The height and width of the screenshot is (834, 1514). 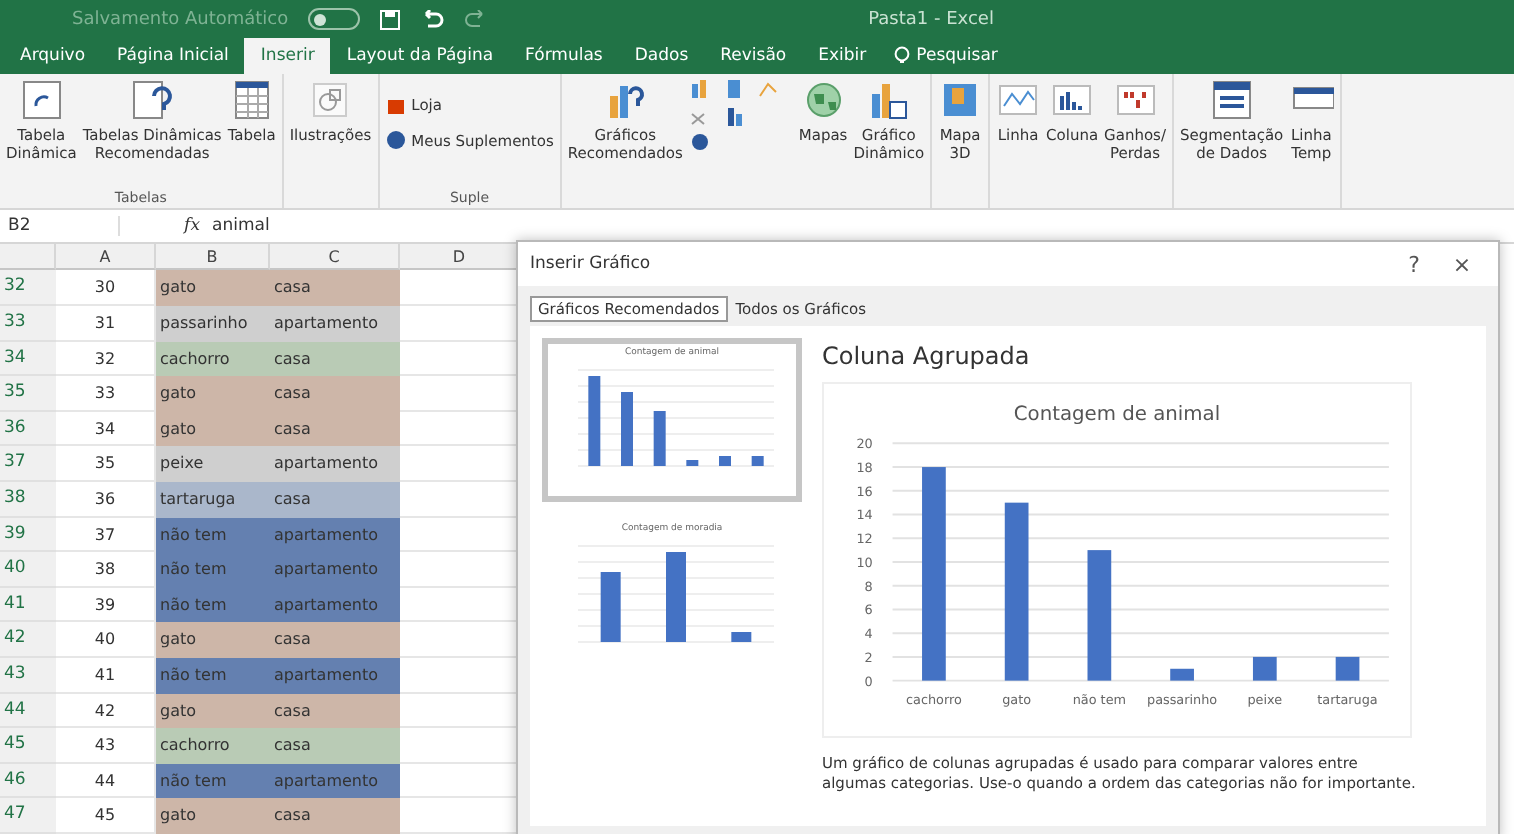 I want to click on table-cell: 37, so click(x=106, y=535).